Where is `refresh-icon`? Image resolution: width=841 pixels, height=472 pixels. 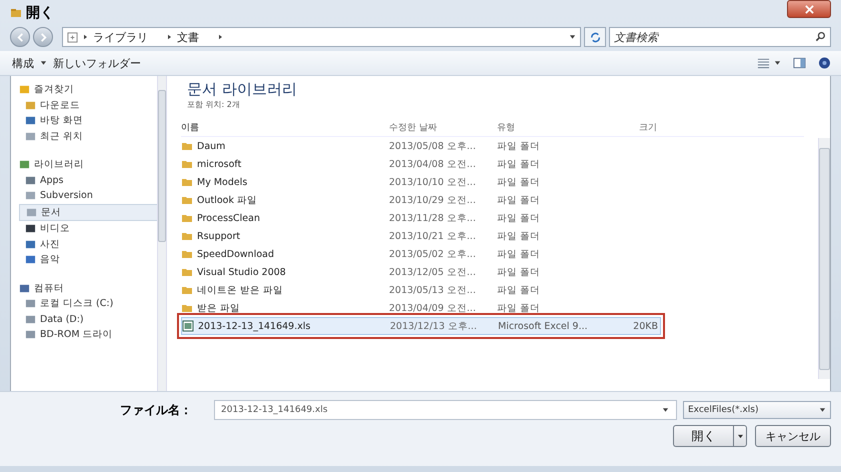
refresh-icon is located at coordinates (595, 37).